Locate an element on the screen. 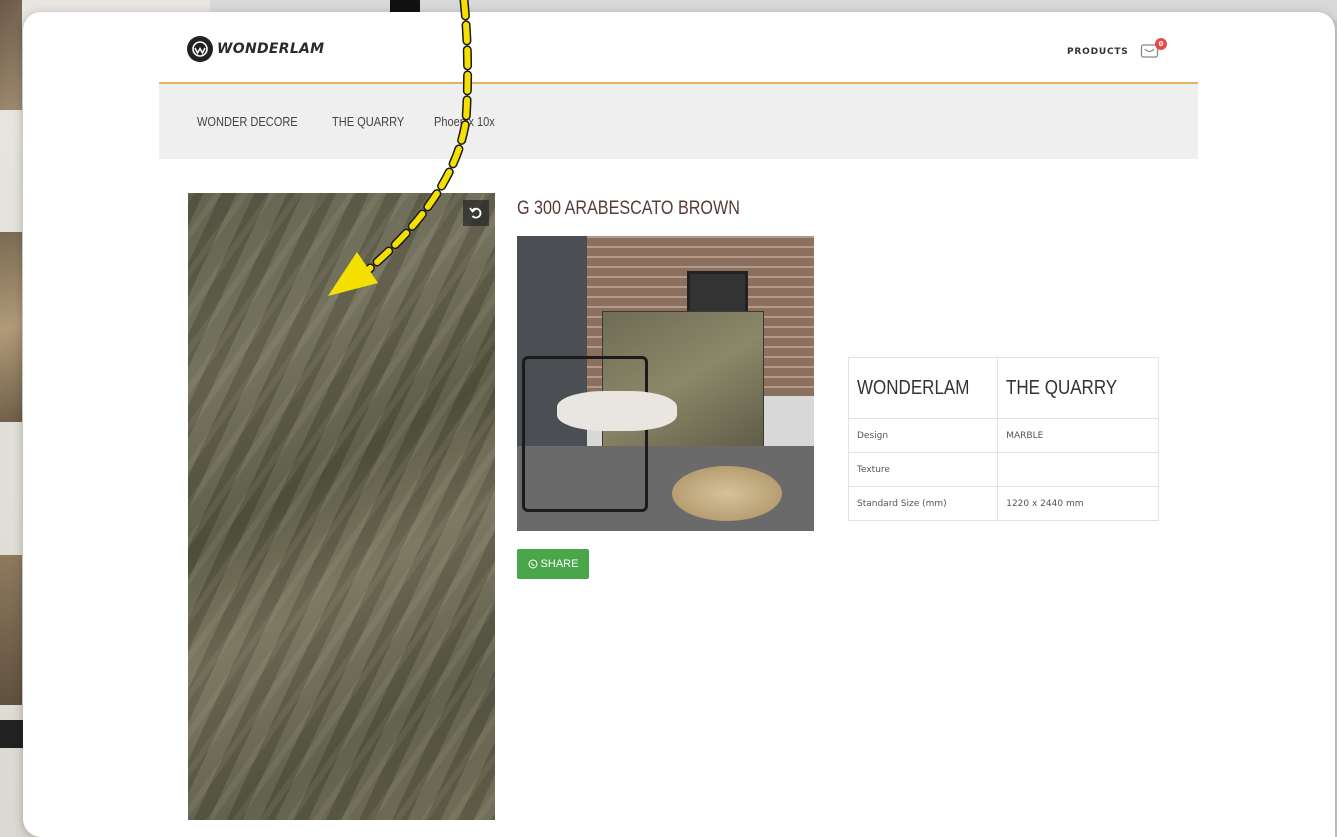 Image resolution: width=1337 pixels, height=837 pixels. wonderlam-logo-icon is located at coordinates (200, 49).